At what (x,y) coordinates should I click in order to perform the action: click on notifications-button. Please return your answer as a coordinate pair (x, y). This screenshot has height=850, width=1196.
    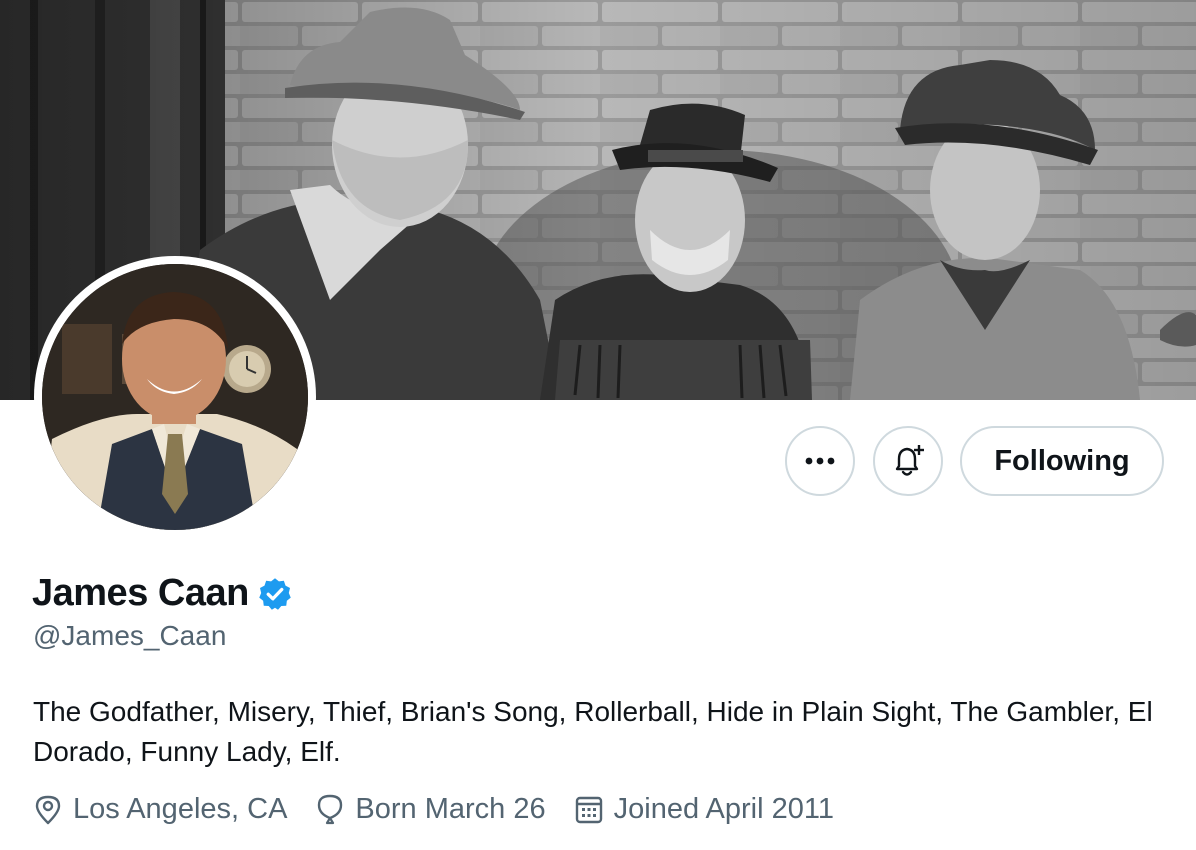
    Looking at the image, I should click on (908, 461).